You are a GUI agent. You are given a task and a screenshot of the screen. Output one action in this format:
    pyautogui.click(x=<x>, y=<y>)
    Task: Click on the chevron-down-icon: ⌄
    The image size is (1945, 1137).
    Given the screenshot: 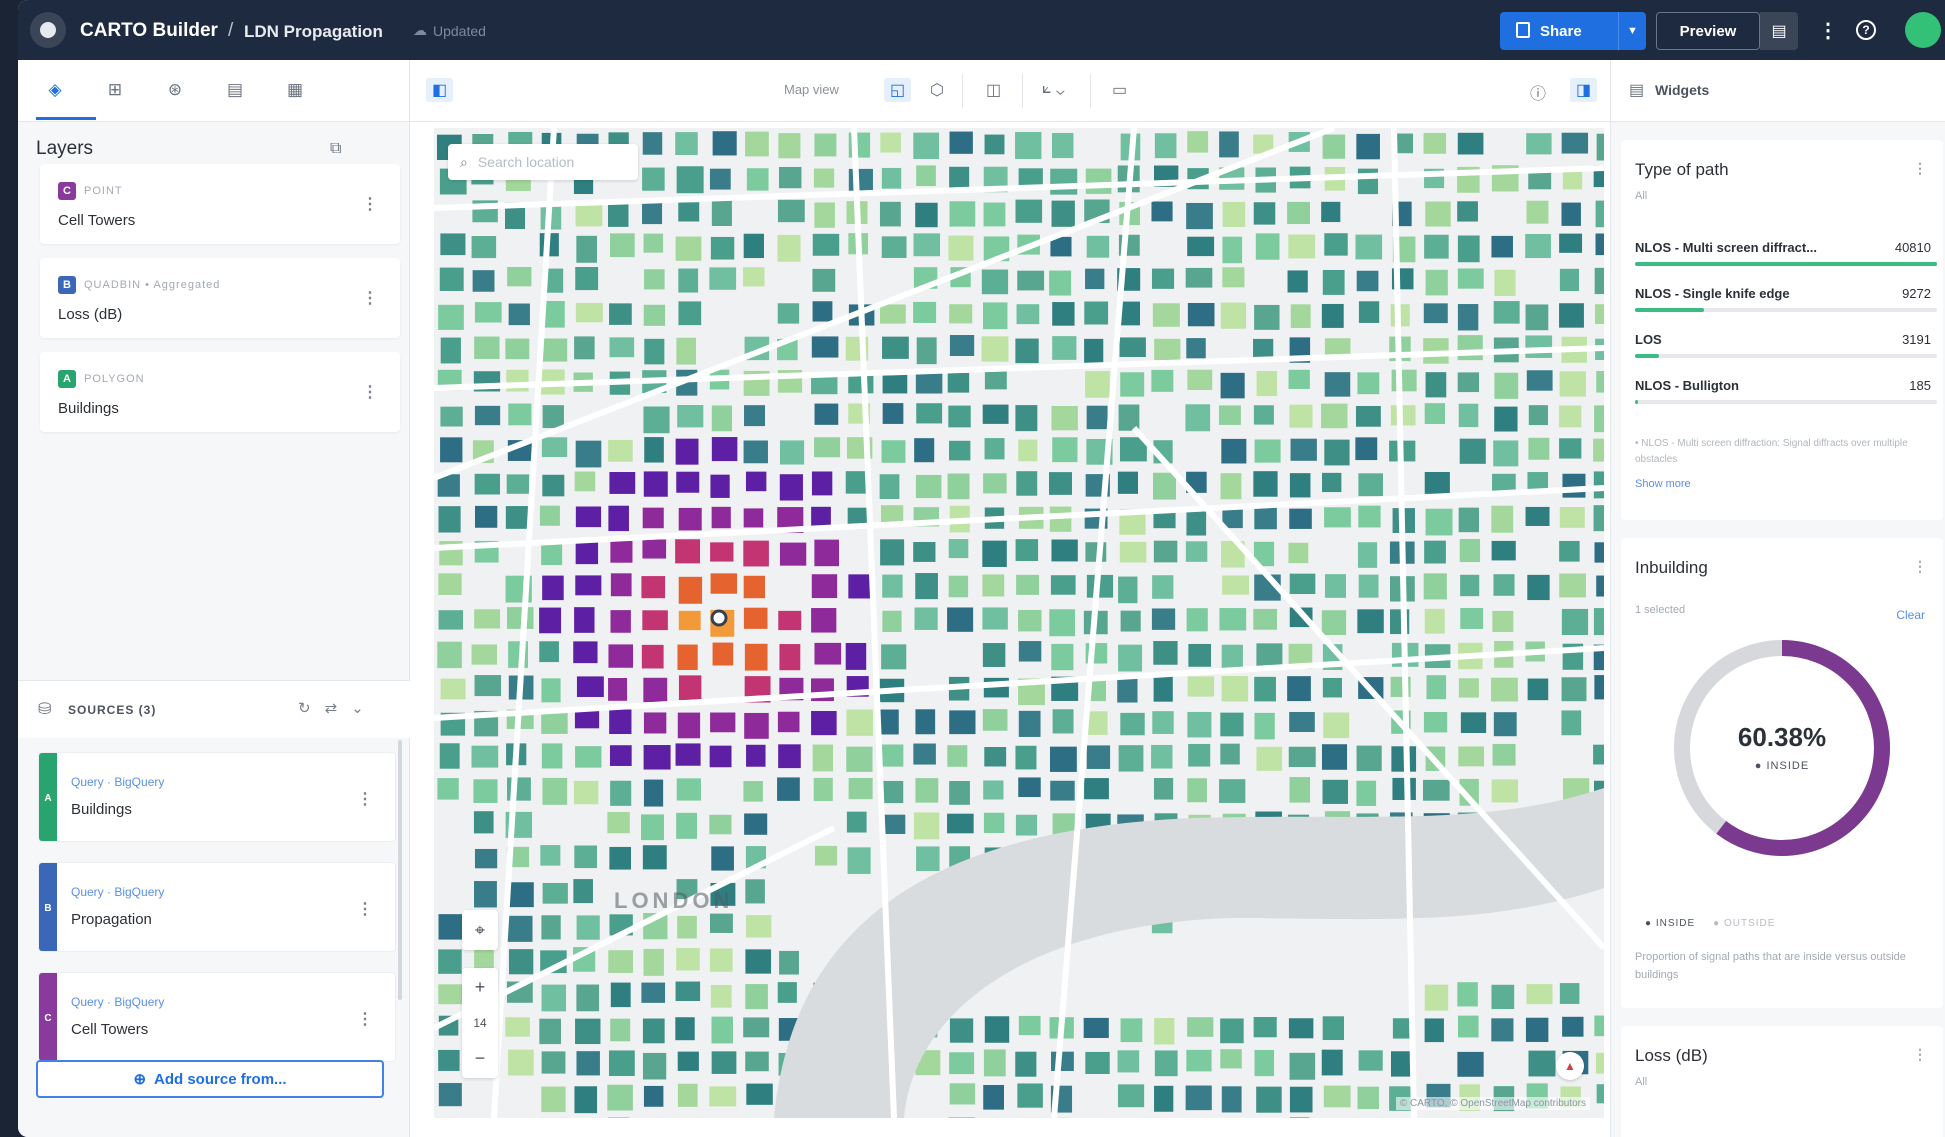 What is the action you would take?
    pyautogui.click(x=357, y=708)
    